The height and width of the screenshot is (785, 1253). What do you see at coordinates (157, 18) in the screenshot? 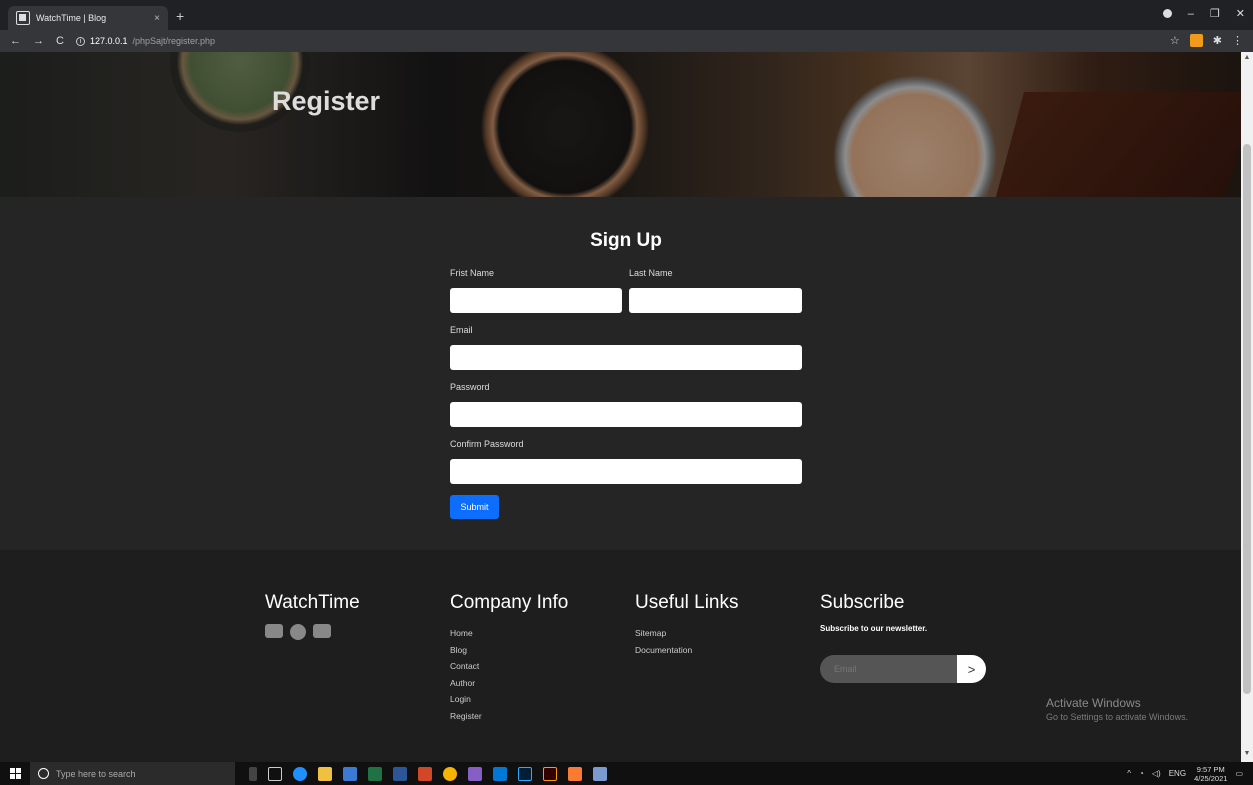
I see `tab-close-icon: ×` at bounding box center [157, 18].